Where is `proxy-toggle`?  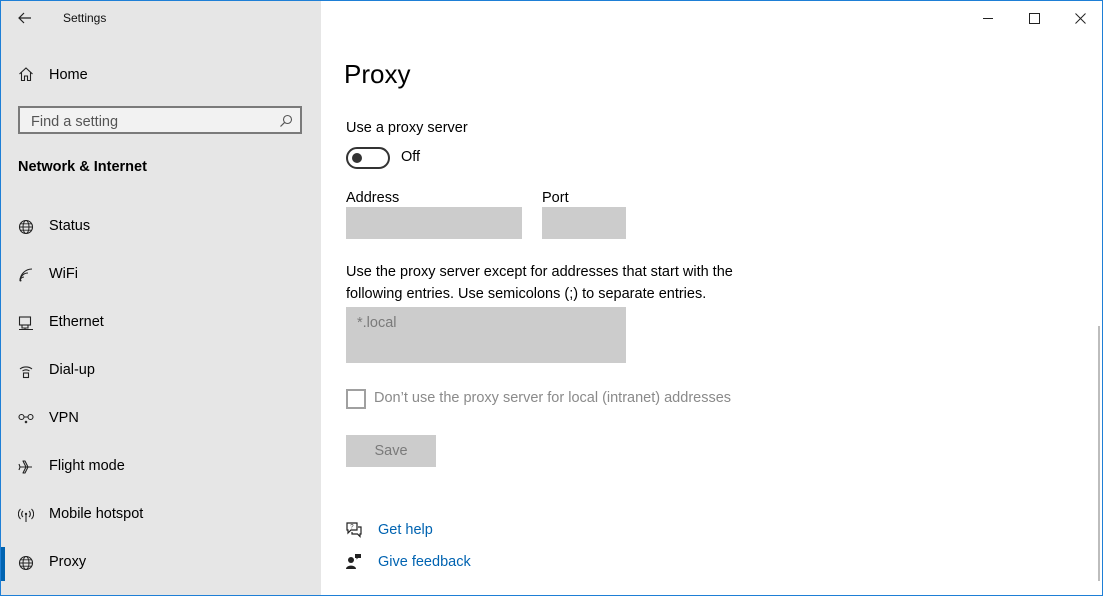
proxy-toggle is located at coordinates (368, 158).